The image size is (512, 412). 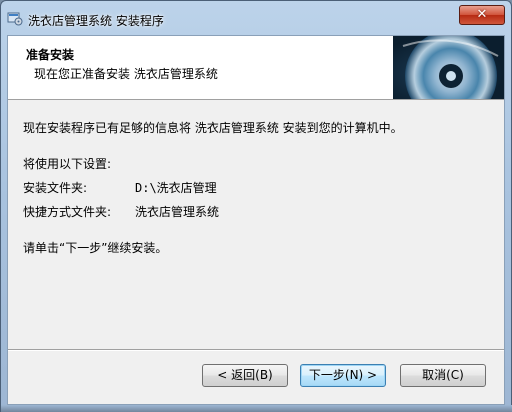 I want to click on settings-heading: 将使用以下设置:, so click(x=67, y=164).